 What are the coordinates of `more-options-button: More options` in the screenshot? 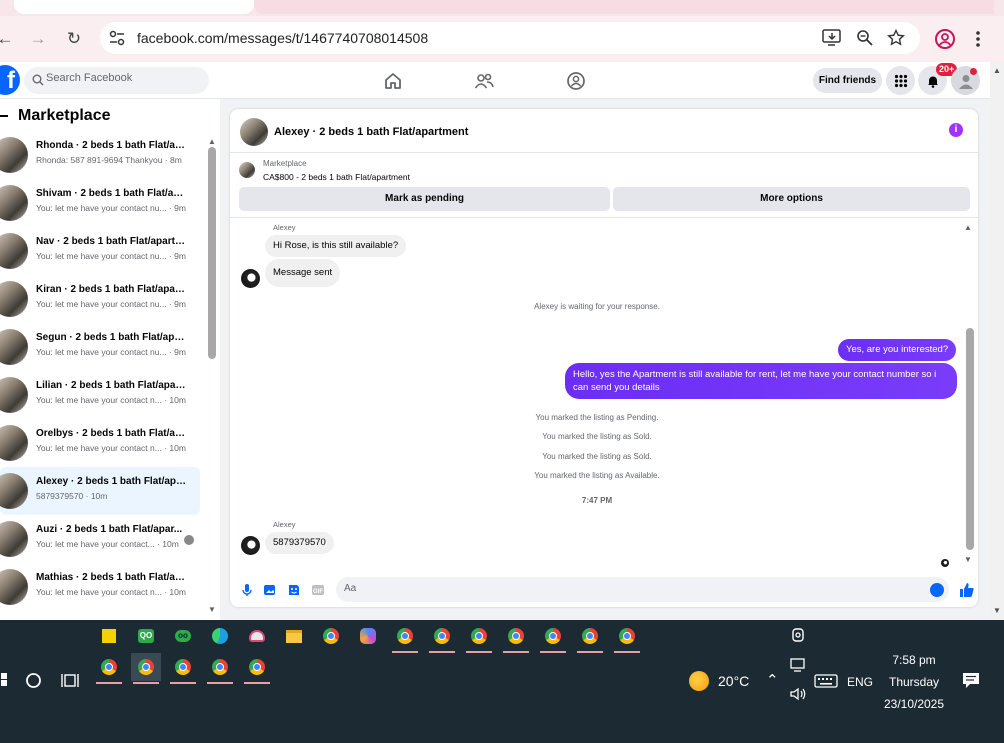 It's located at (791, 199).